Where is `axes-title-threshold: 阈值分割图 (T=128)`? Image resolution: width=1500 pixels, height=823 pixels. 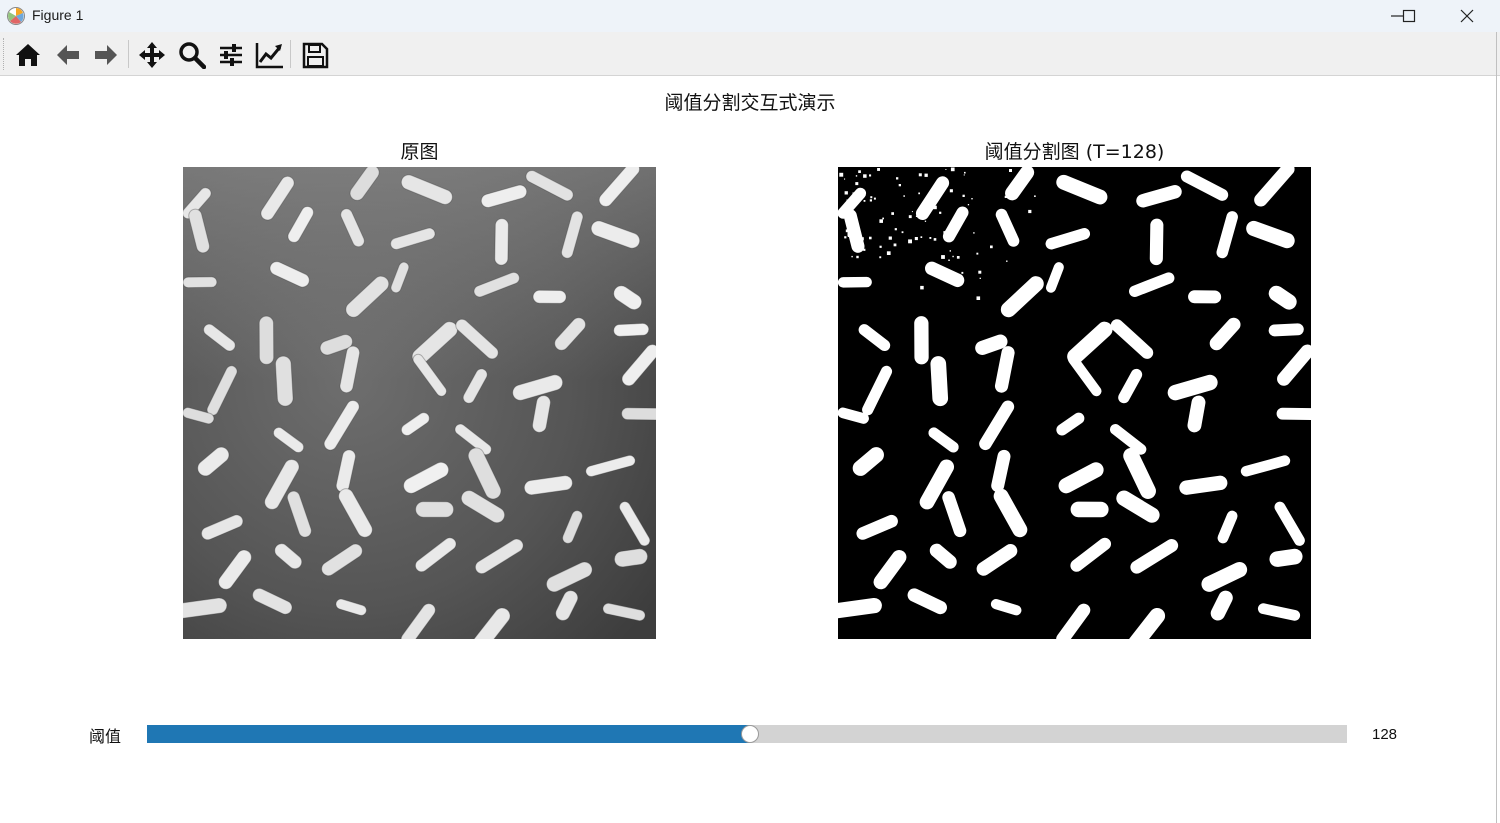 axes-title-threshold: 阈值分割图 (T=128) is located at coordinates (1074, 152).